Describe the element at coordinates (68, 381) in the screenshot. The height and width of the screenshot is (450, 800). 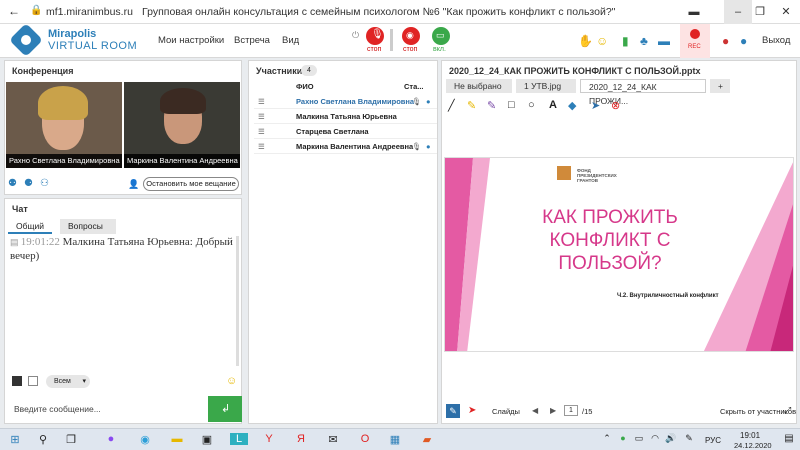
I see `chat-recipient-select: Всем ▾` at that location.